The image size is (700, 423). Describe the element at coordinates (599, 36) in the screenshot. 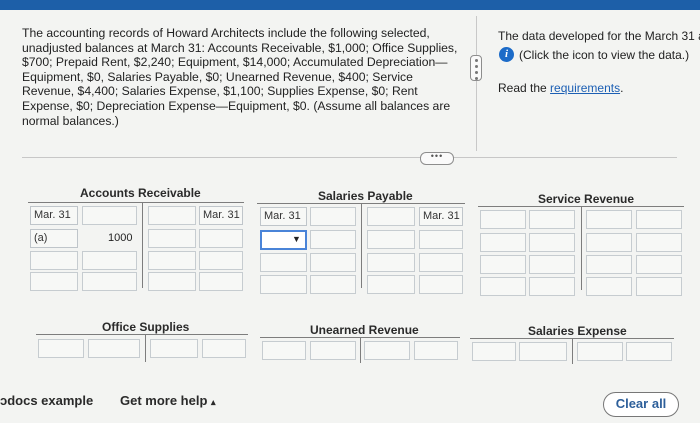

I see `data-description: The data developed for the March 31 a` at that location.